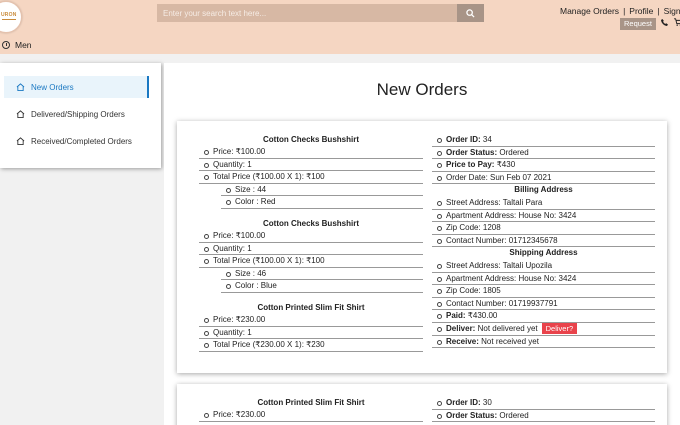 This screenshot has width=680, height=425. What do you see at coordinates (543, 165) in the screenshot?
I see `price-to-pay: Price to Pay: ₹430` at bounding box center [543, 165].